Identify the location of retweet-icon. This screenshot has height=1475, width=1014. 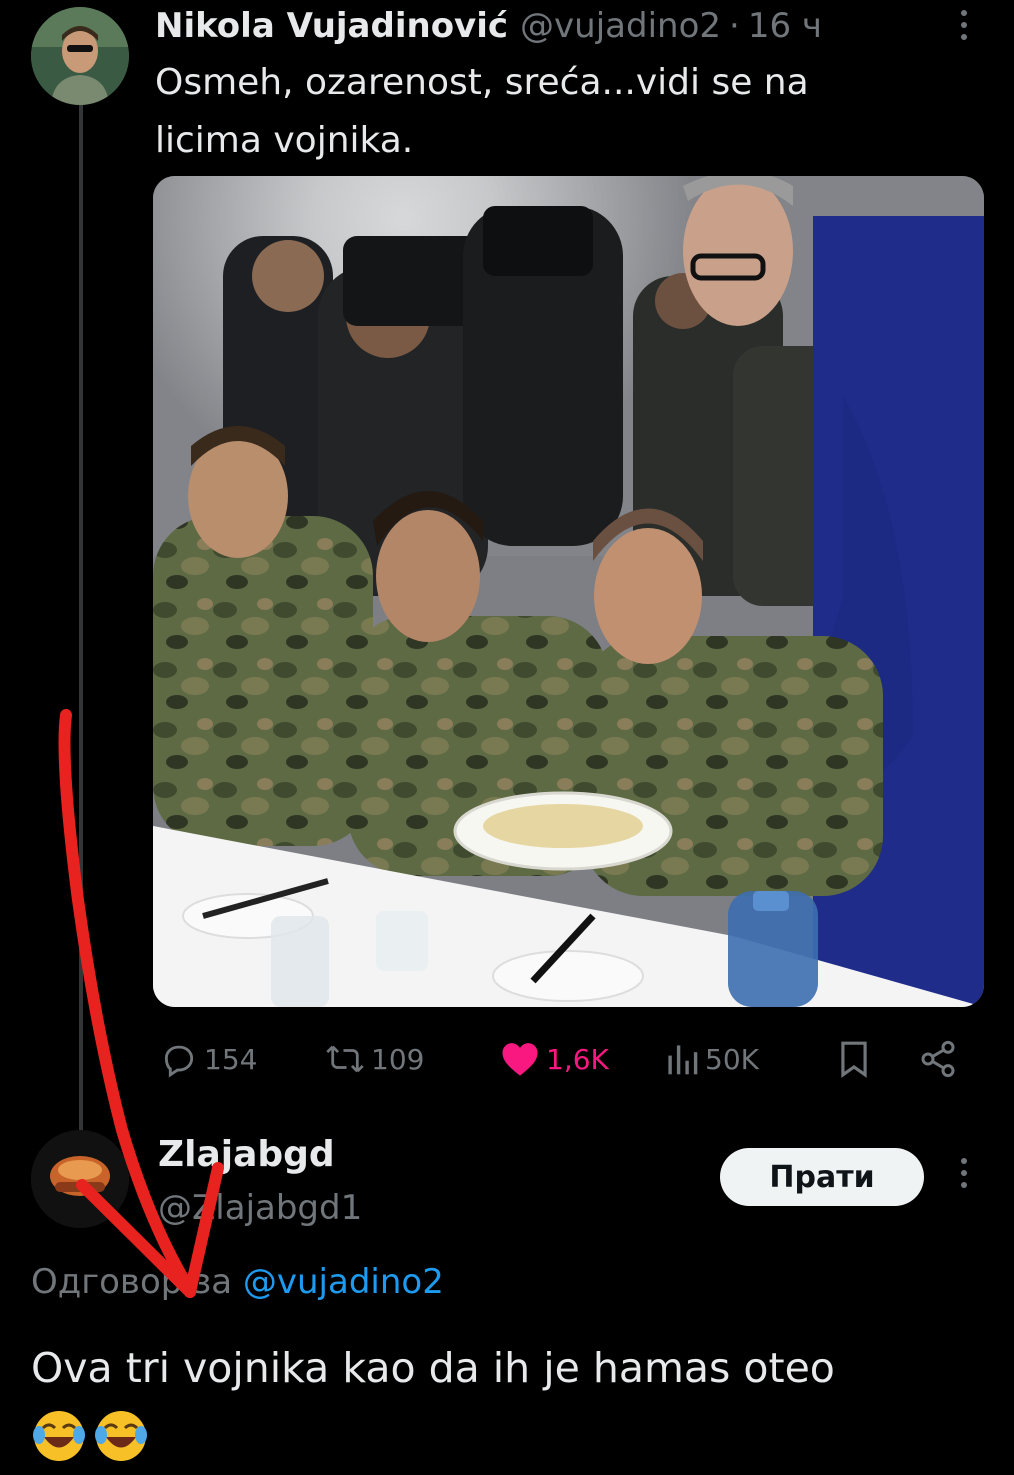
(345, 1059).